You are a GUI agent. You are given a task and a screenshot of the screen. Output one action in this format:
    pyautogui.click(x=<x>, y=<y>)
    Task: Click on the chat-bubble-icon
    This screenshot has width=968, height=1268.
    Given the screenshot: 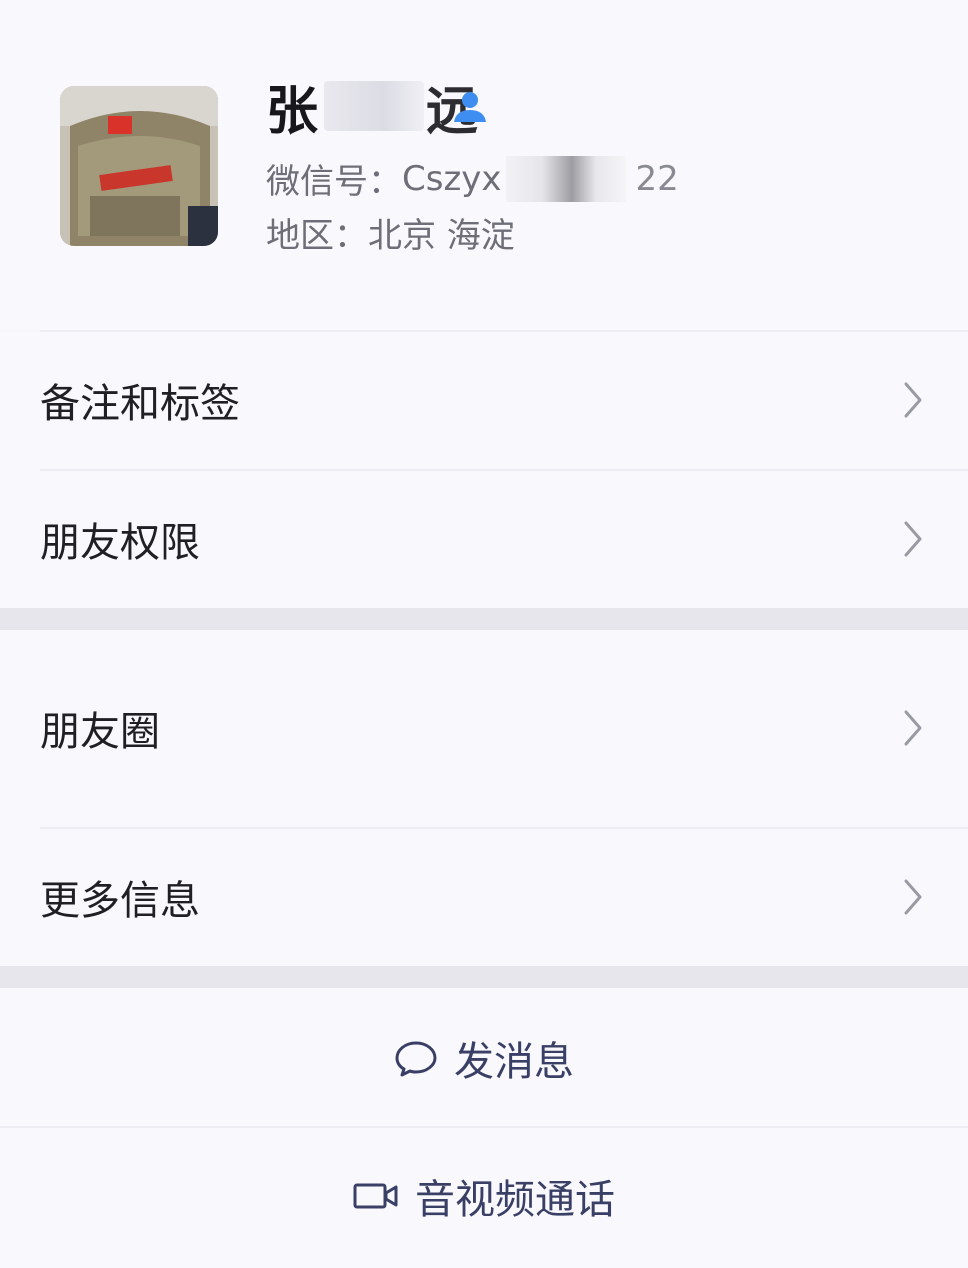 What is the action you would take?
    pyautogui.click(x=416, y=1059)
    